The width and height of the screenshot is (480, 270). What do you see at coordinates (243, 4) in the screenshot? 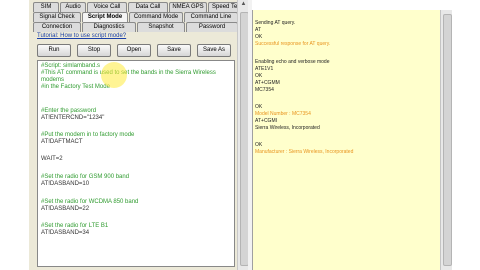
I see `scroll-up-icon: ▲` at bounding box center [243, 4].